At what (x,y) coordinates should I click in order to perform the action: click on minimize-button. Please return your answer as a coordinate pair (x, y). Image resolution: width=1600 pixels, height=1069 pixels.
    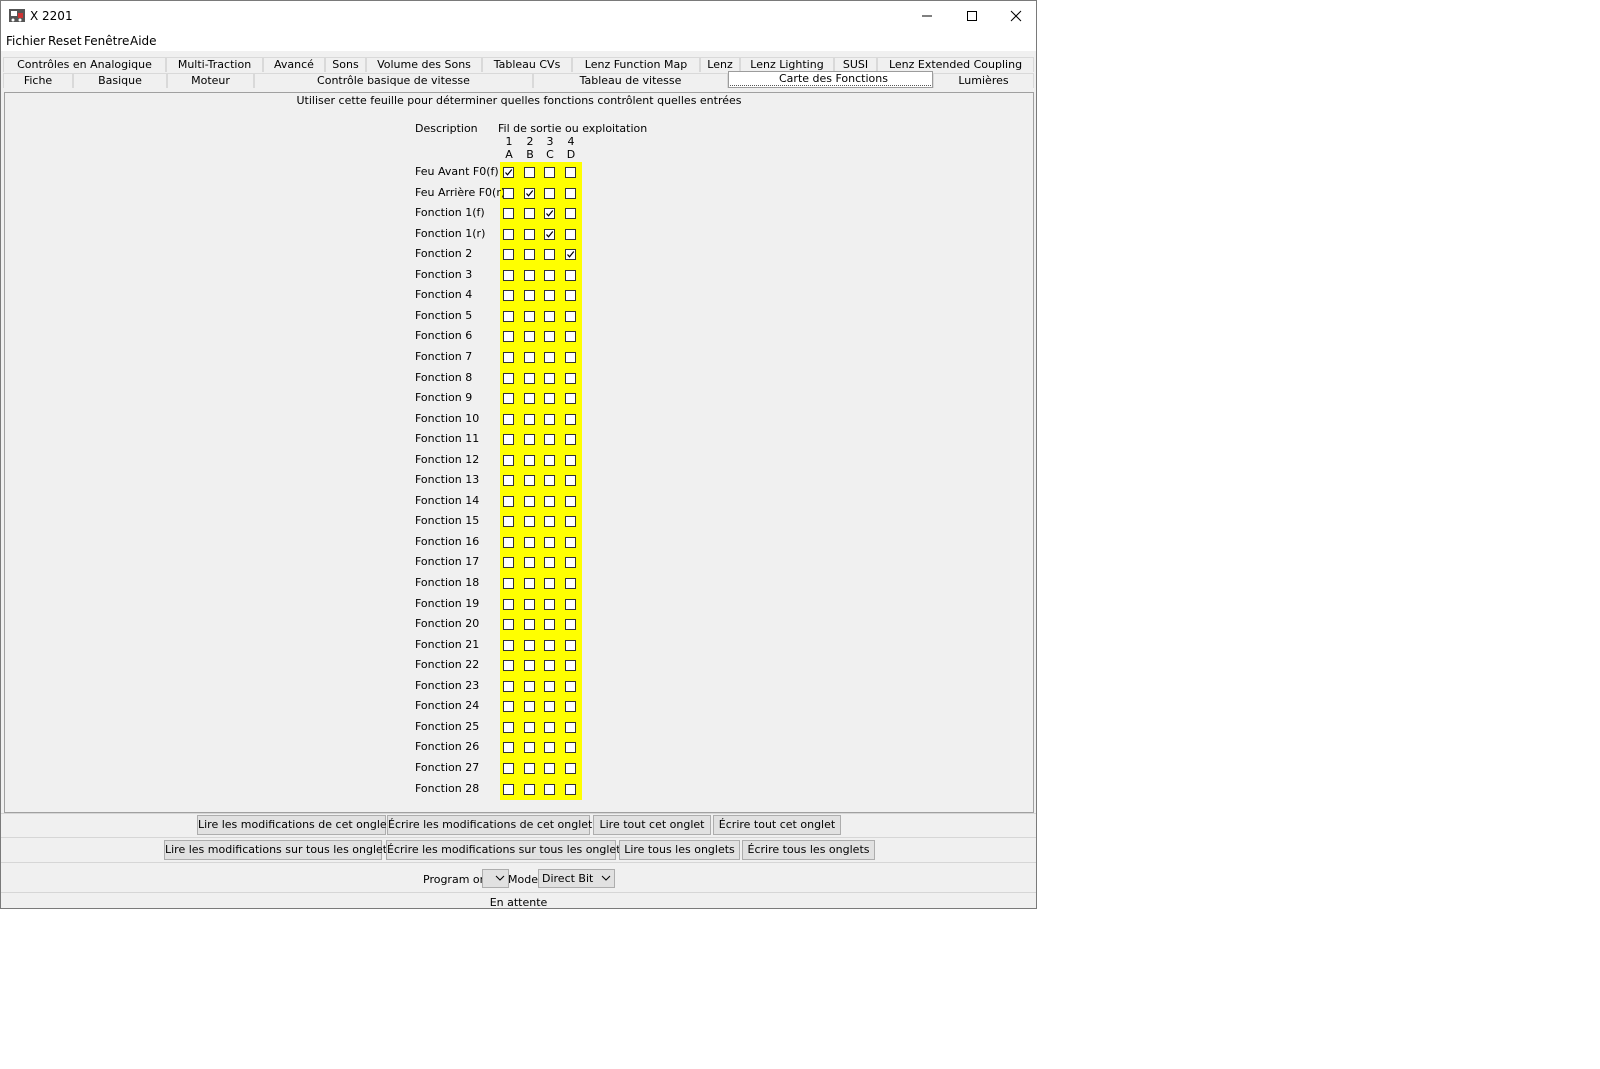
    Looking at the image, I should click on (926, 16).